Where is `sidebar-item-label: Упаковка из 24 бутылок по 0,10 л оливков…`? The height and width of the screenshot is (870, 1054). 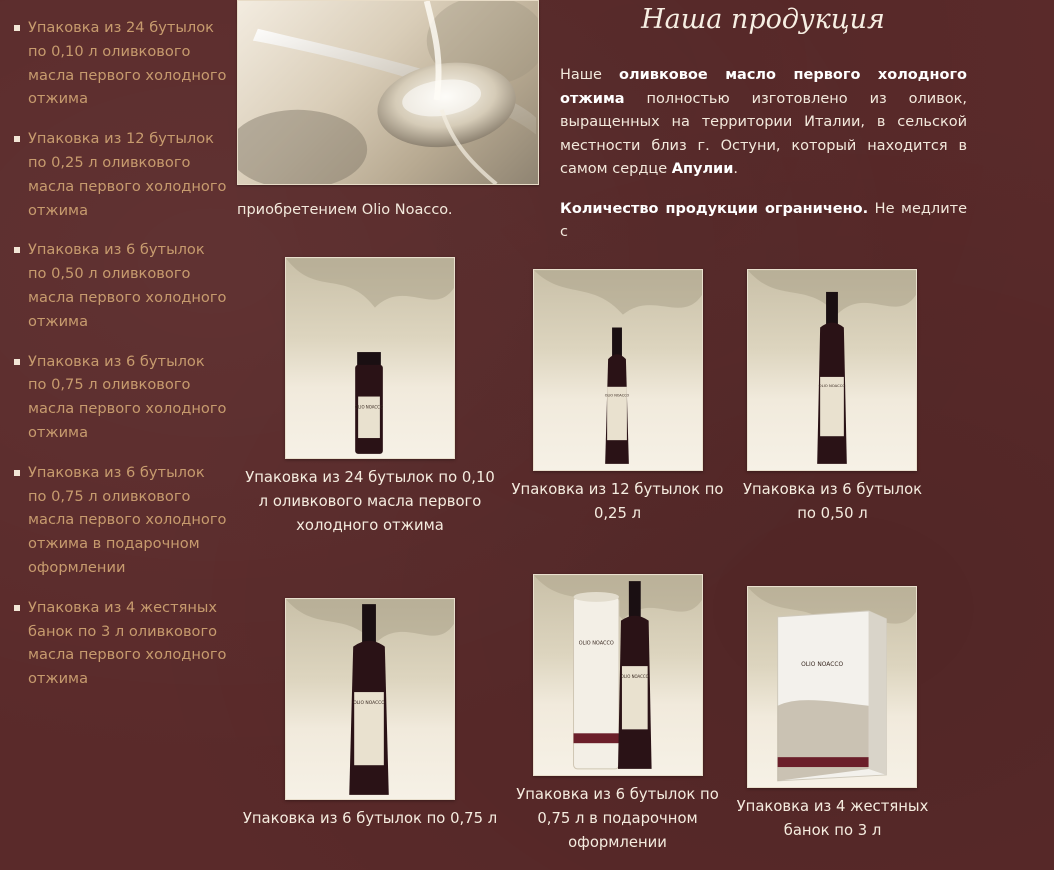
sidebar-item-label: Упаковка из 24 бутылок по 0,10 л оливков… is located at coordinates (127, 63).